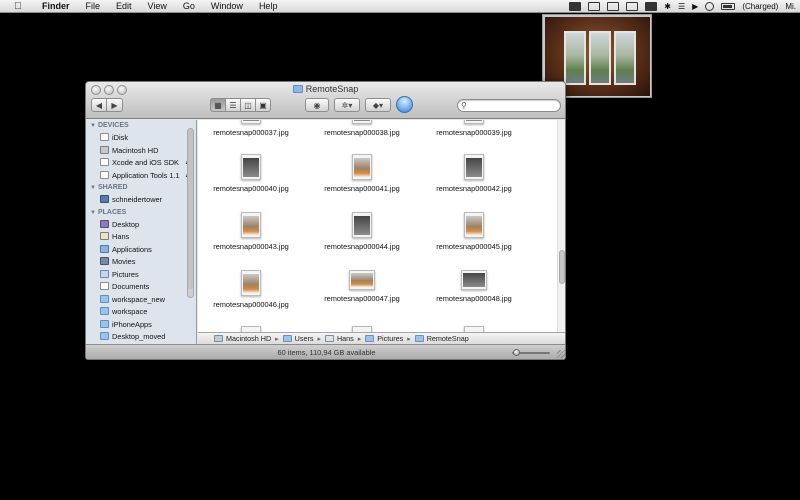  What do you see at coordinates (141, 213) in the screenshot?
I see `sidebar-section-places: ▼ PLACES` at bounding box center [141, 213].